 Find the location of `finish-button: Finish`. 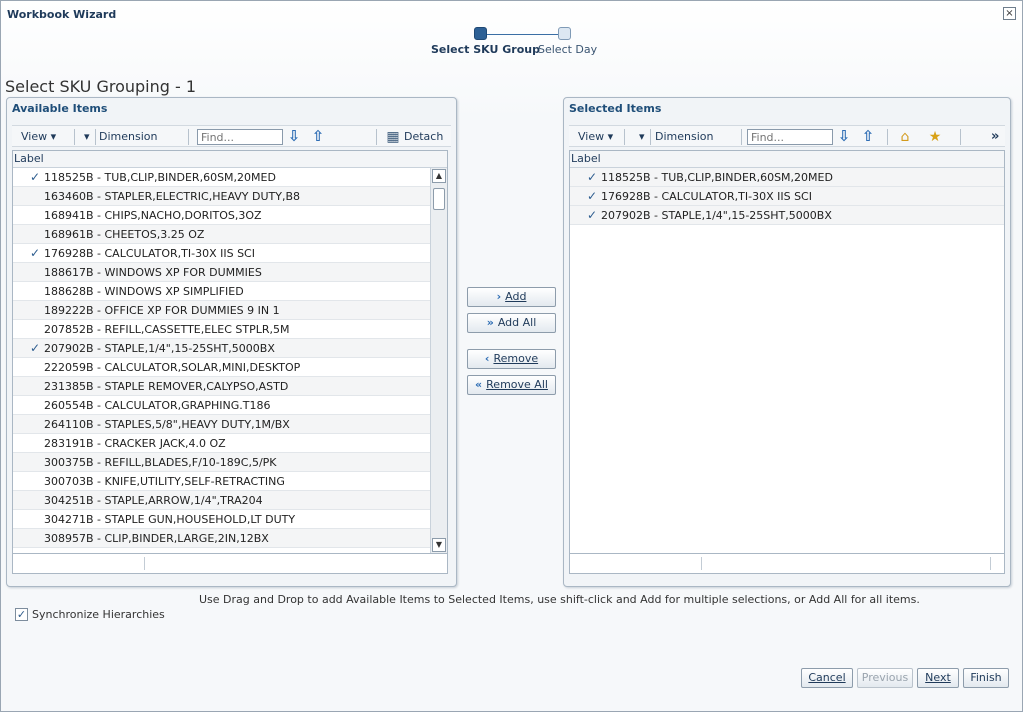

finish-button: Finish is located at coordinates (986, 678).